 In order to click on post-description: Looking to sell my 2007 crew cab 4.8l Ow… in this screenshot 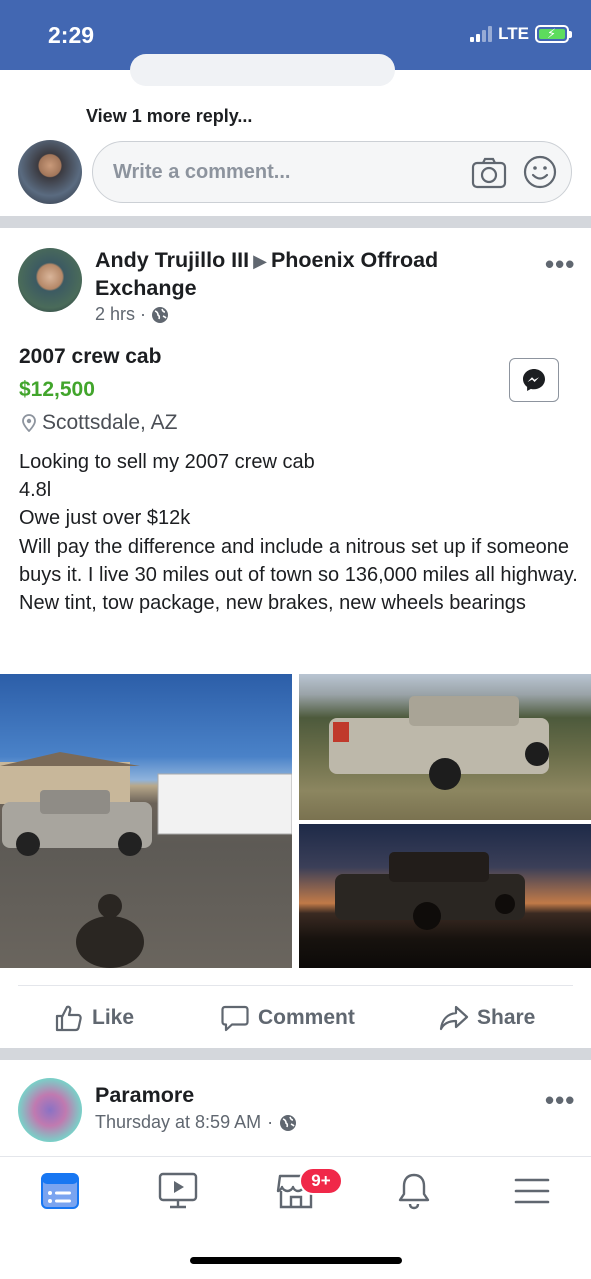, I will do `click(299, 532)`.